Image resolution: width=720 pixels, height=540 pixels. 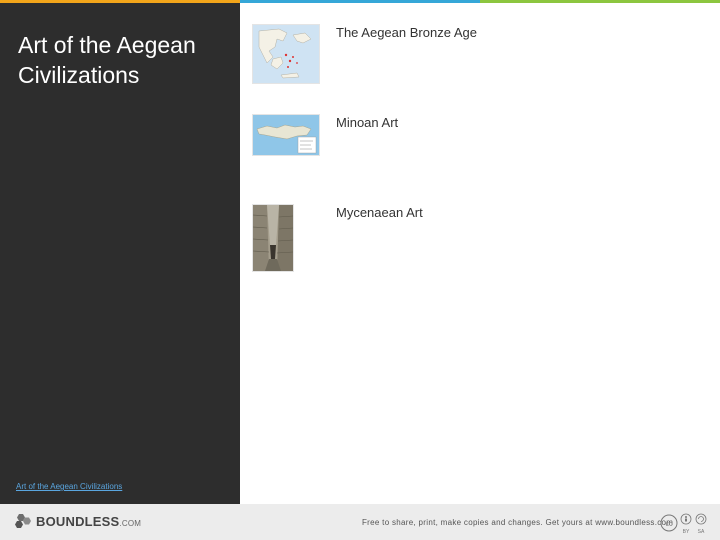 What do you see at coordinates (472, 239) in the screenshot?
I see `list-item-mycenaean-art: Mycenaean Art` at bounding box center [472, 239].